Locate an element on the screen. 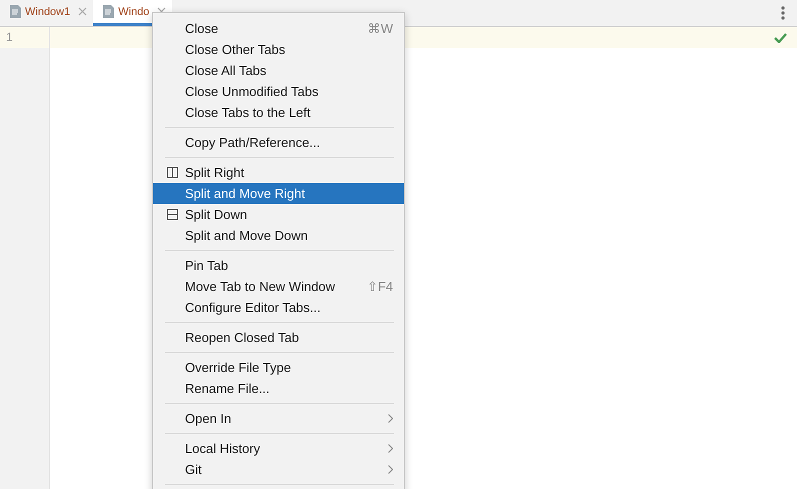  menu-item: Close All Tabs is located at coordinates (278, 70).